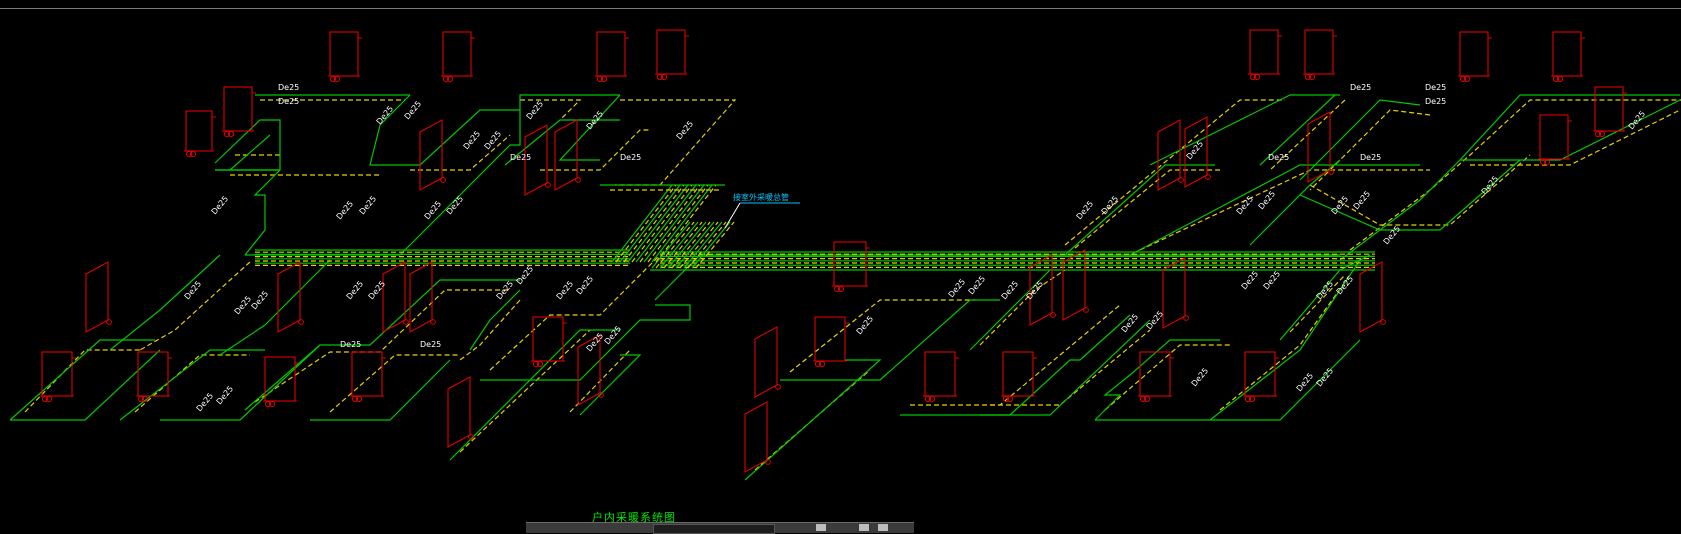 The height and width of the screenshot is (534, 1681). What do you see at coordinates (864, 527) in the screenshot?
I see `status-toggle-b` at bounding box center [864, 527].